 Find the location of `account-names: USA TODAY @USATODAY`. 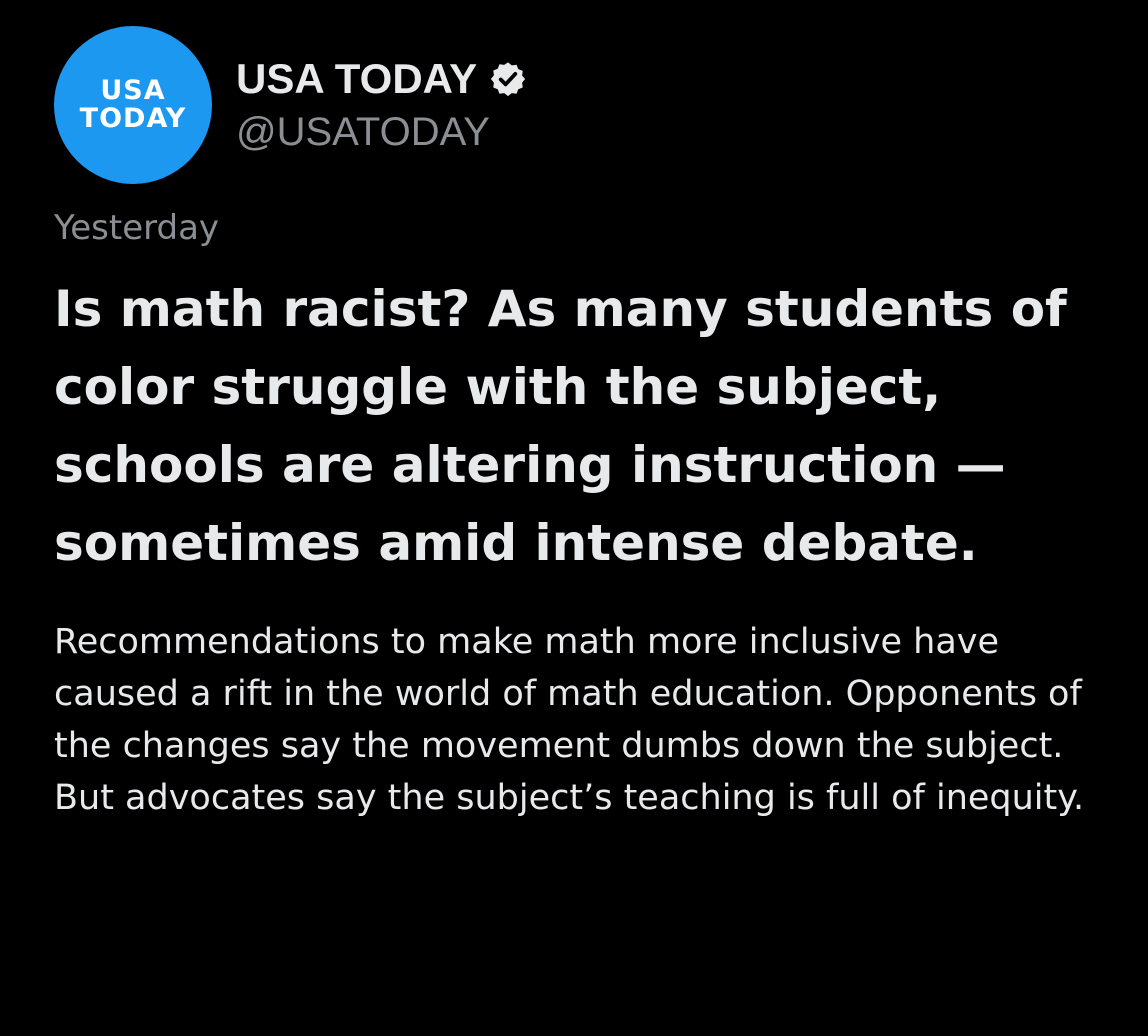

account-names: USA TODAY @USATODAY is located at coordinates (381, 105).